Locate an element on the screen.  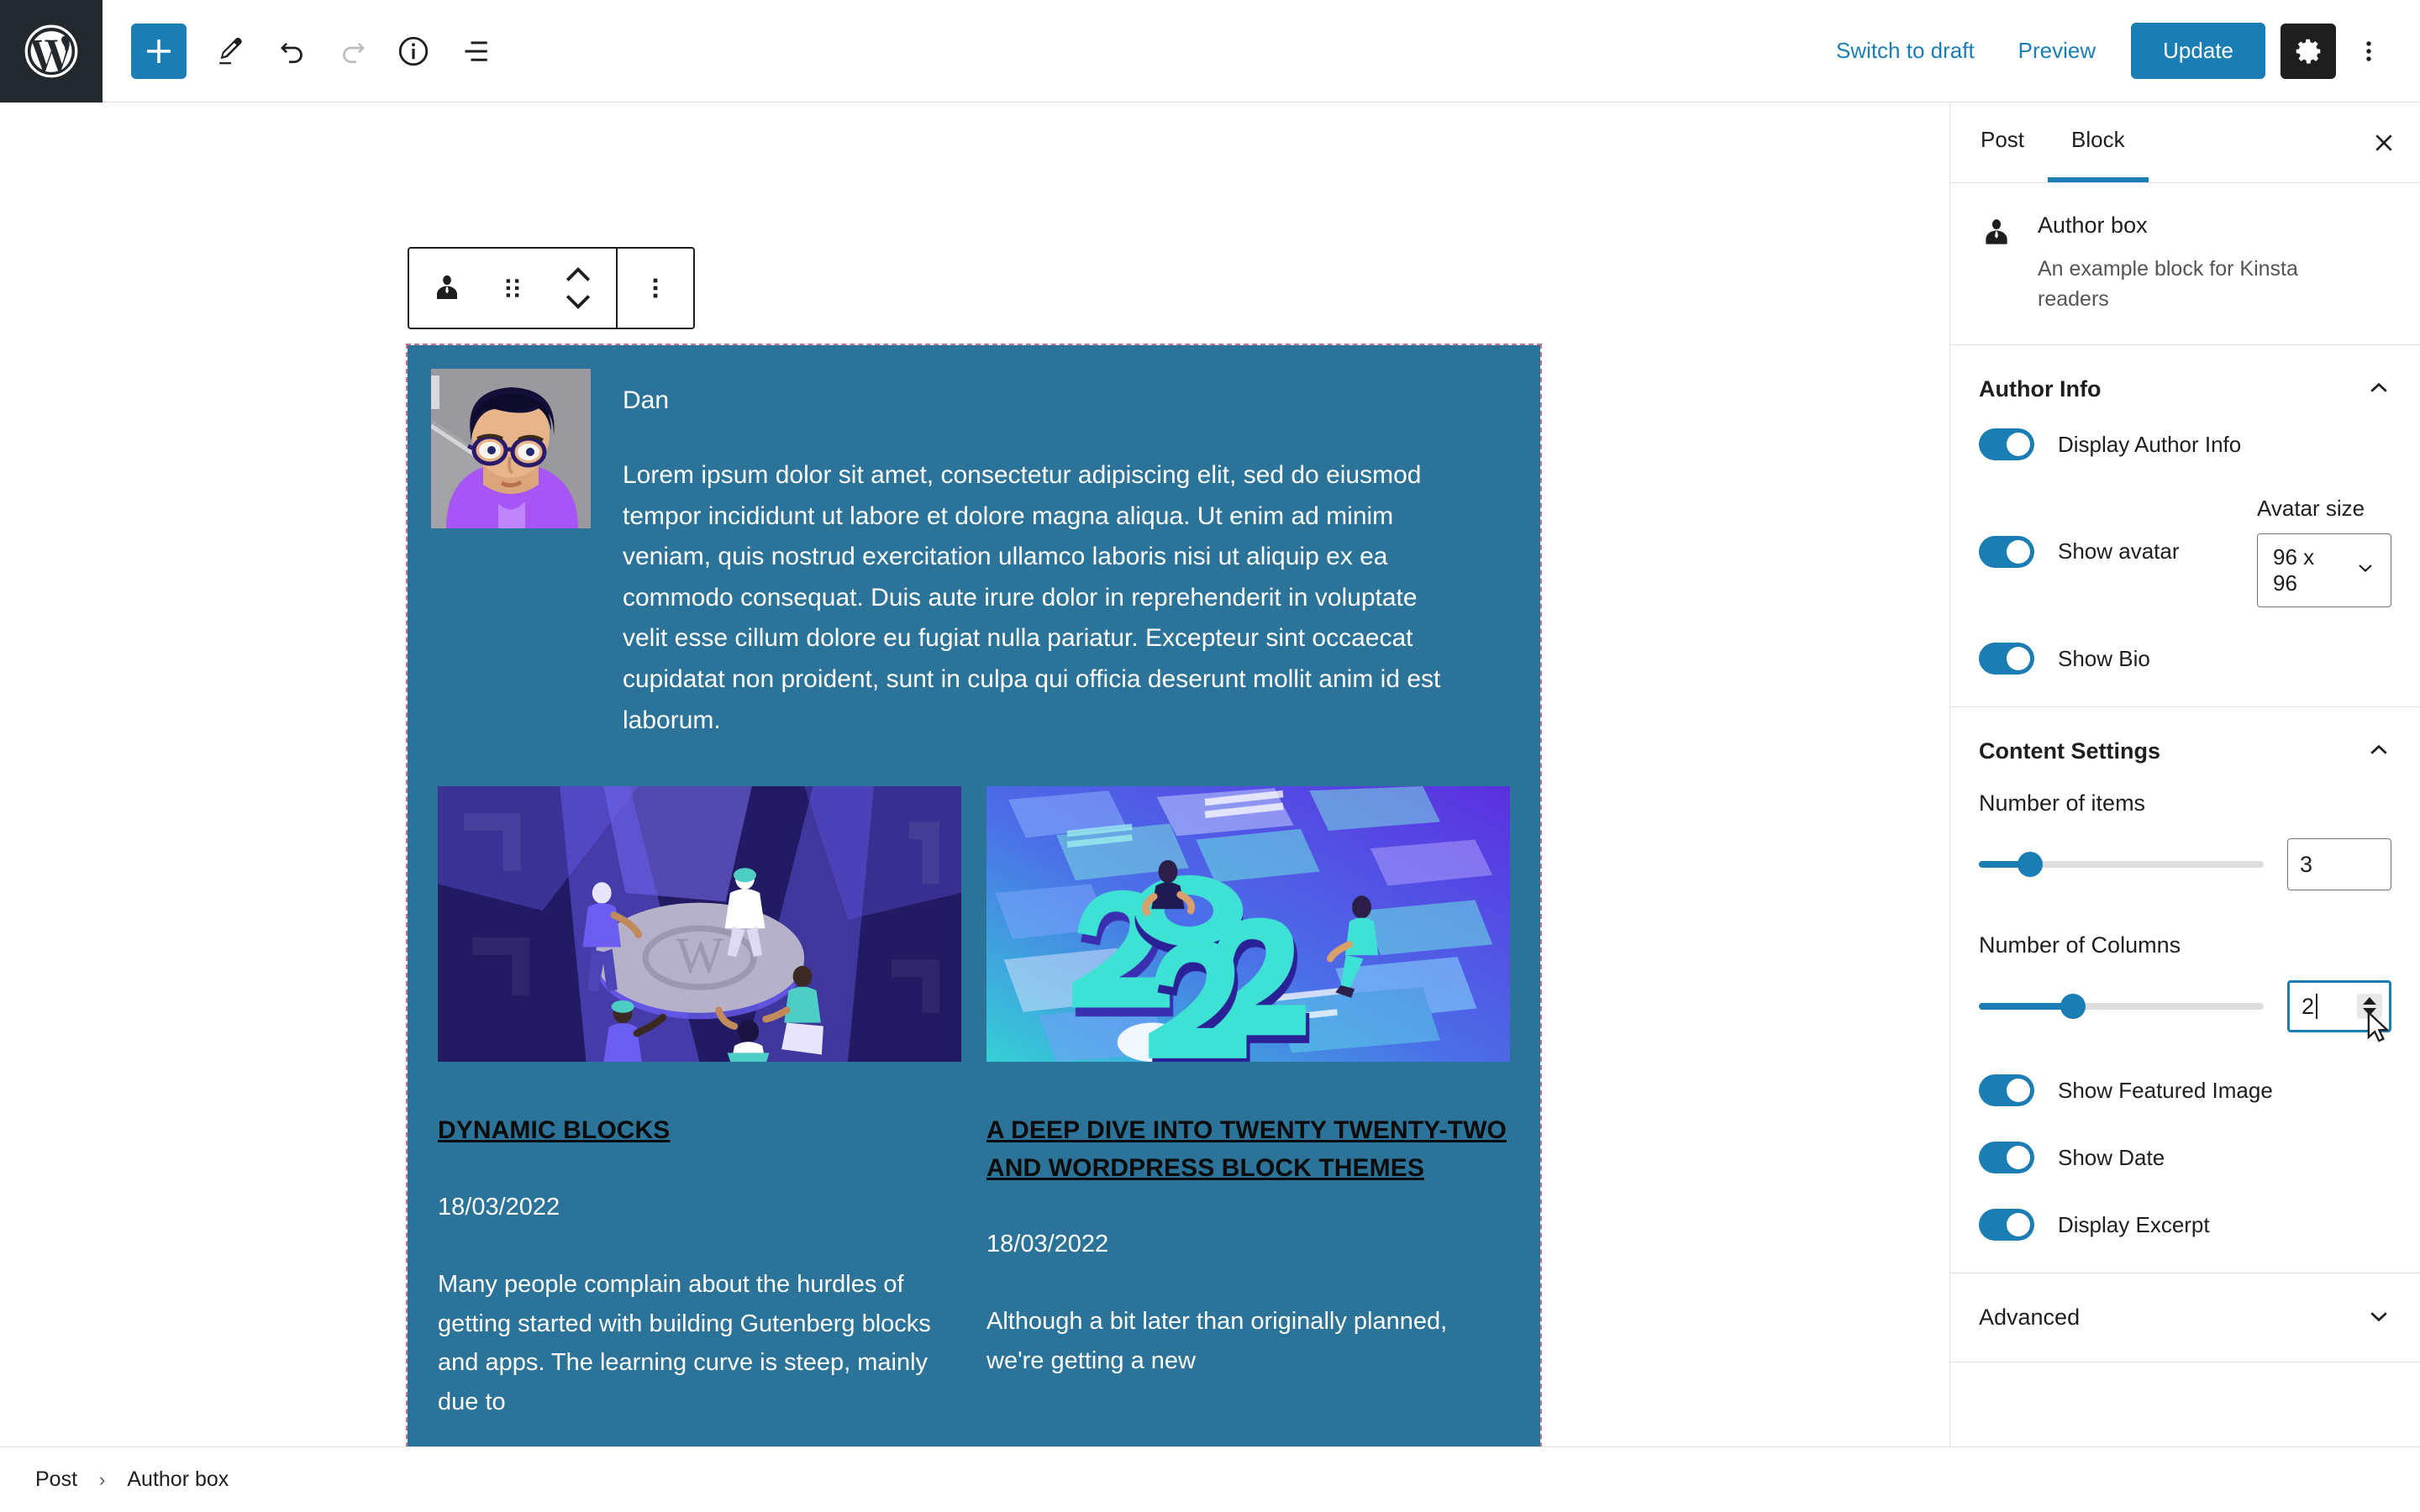
number-of-items-input: 3 is located at coordinates (2339, 864).